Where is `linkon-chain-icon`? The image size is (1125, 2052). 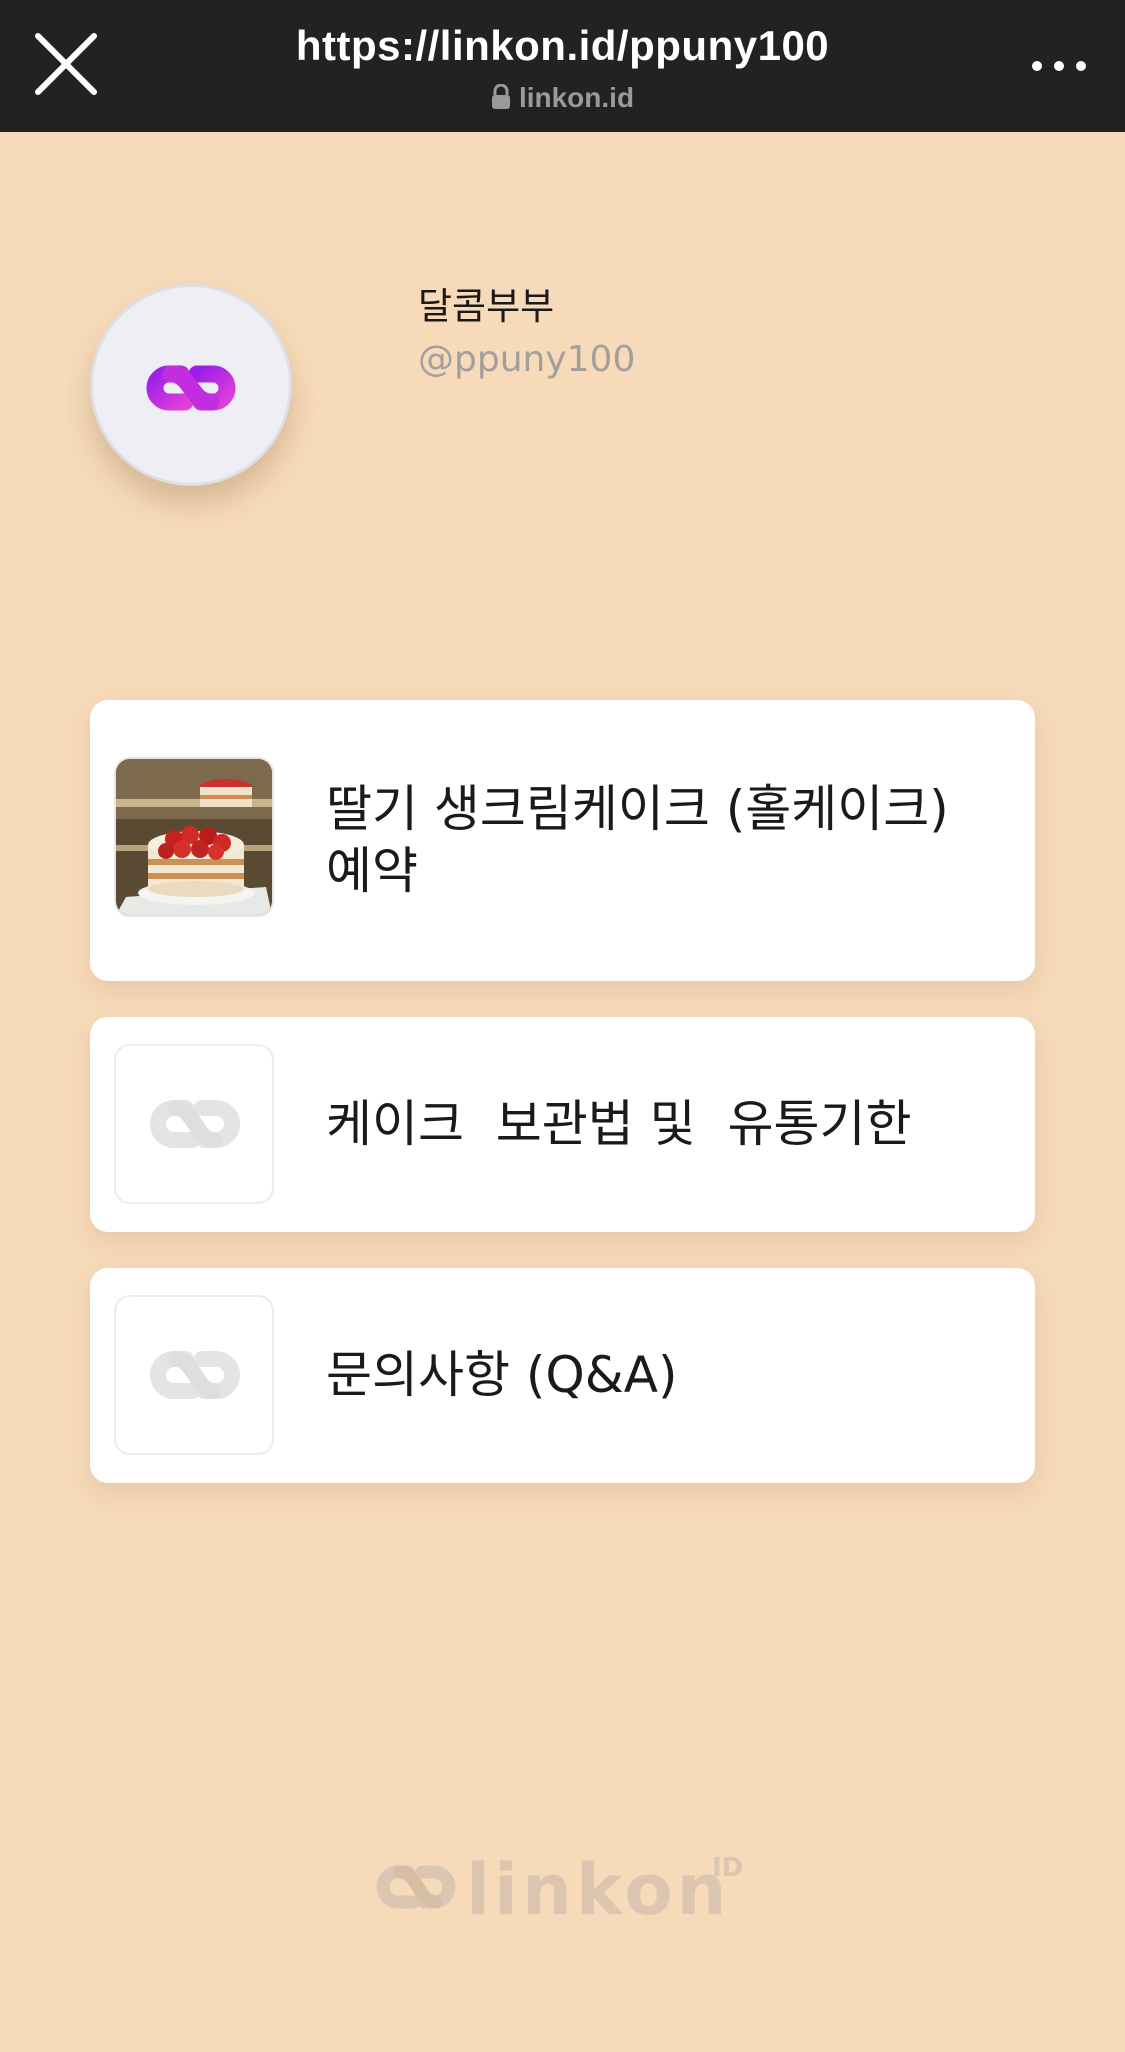
linkon-chain-icon is located at coordinates (191, 388).